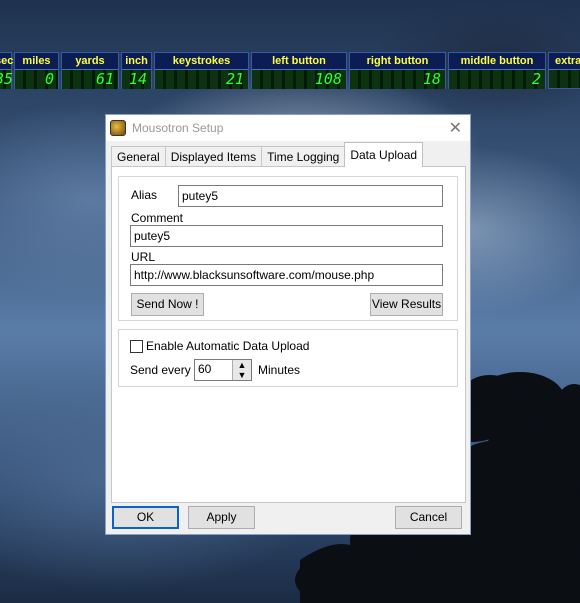 The height and width of the screenshot is (603, 580). Describe the element at coordinates (288, 128) in the screenshot. I see `dialog-titlebar: Mousotron Setup ✕` at that location.